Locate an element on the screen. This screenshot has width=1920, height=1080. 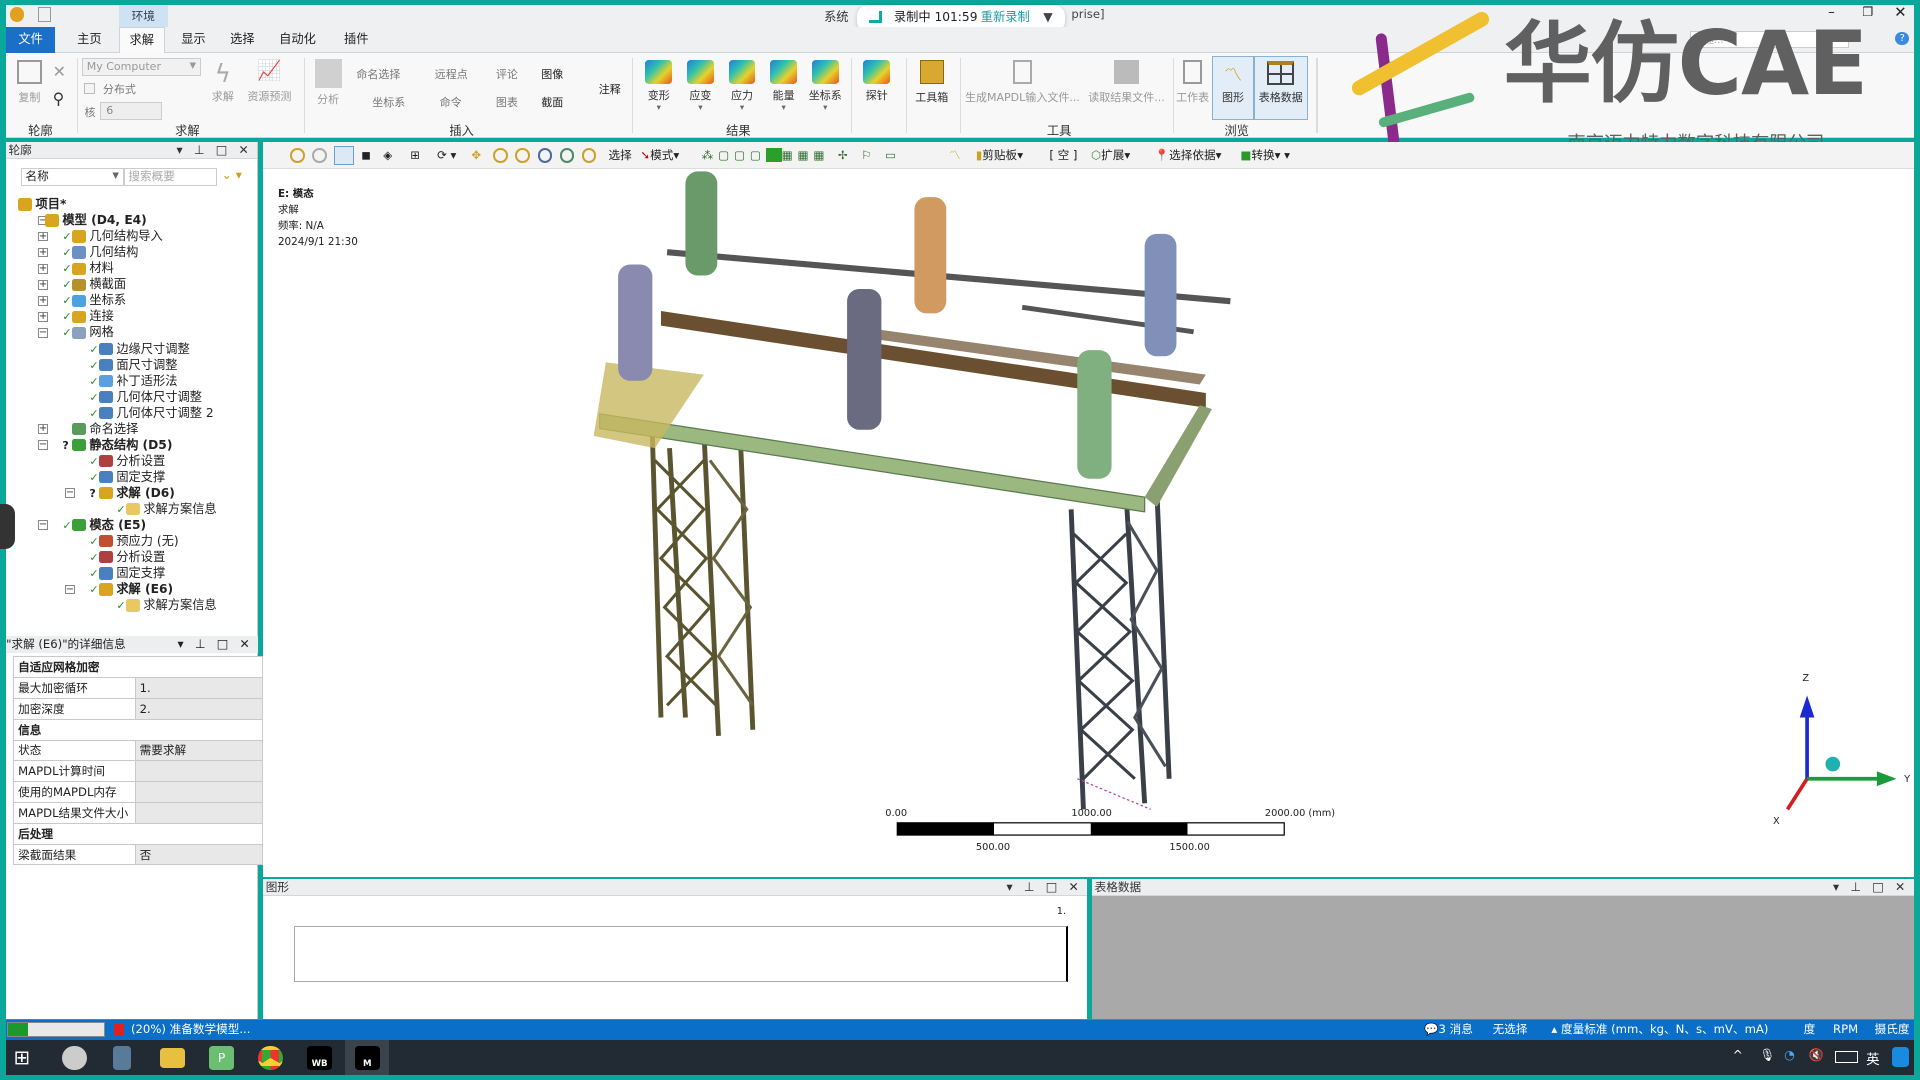
stop-icon is located at coordinates (118, 1029).